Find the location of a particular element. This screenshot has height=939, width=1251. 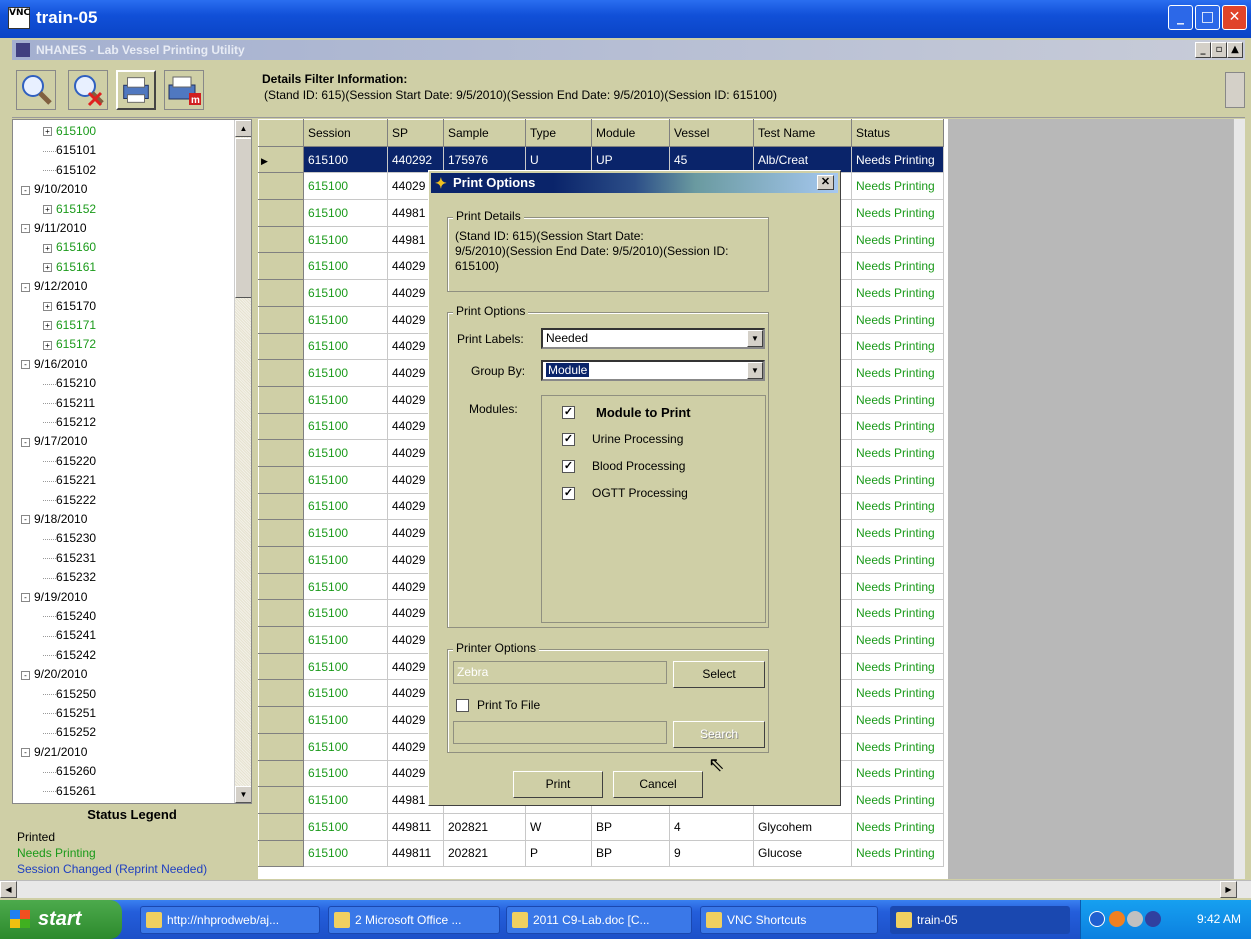

tree-session-node: 615101 is located at coordinates (69, 150).